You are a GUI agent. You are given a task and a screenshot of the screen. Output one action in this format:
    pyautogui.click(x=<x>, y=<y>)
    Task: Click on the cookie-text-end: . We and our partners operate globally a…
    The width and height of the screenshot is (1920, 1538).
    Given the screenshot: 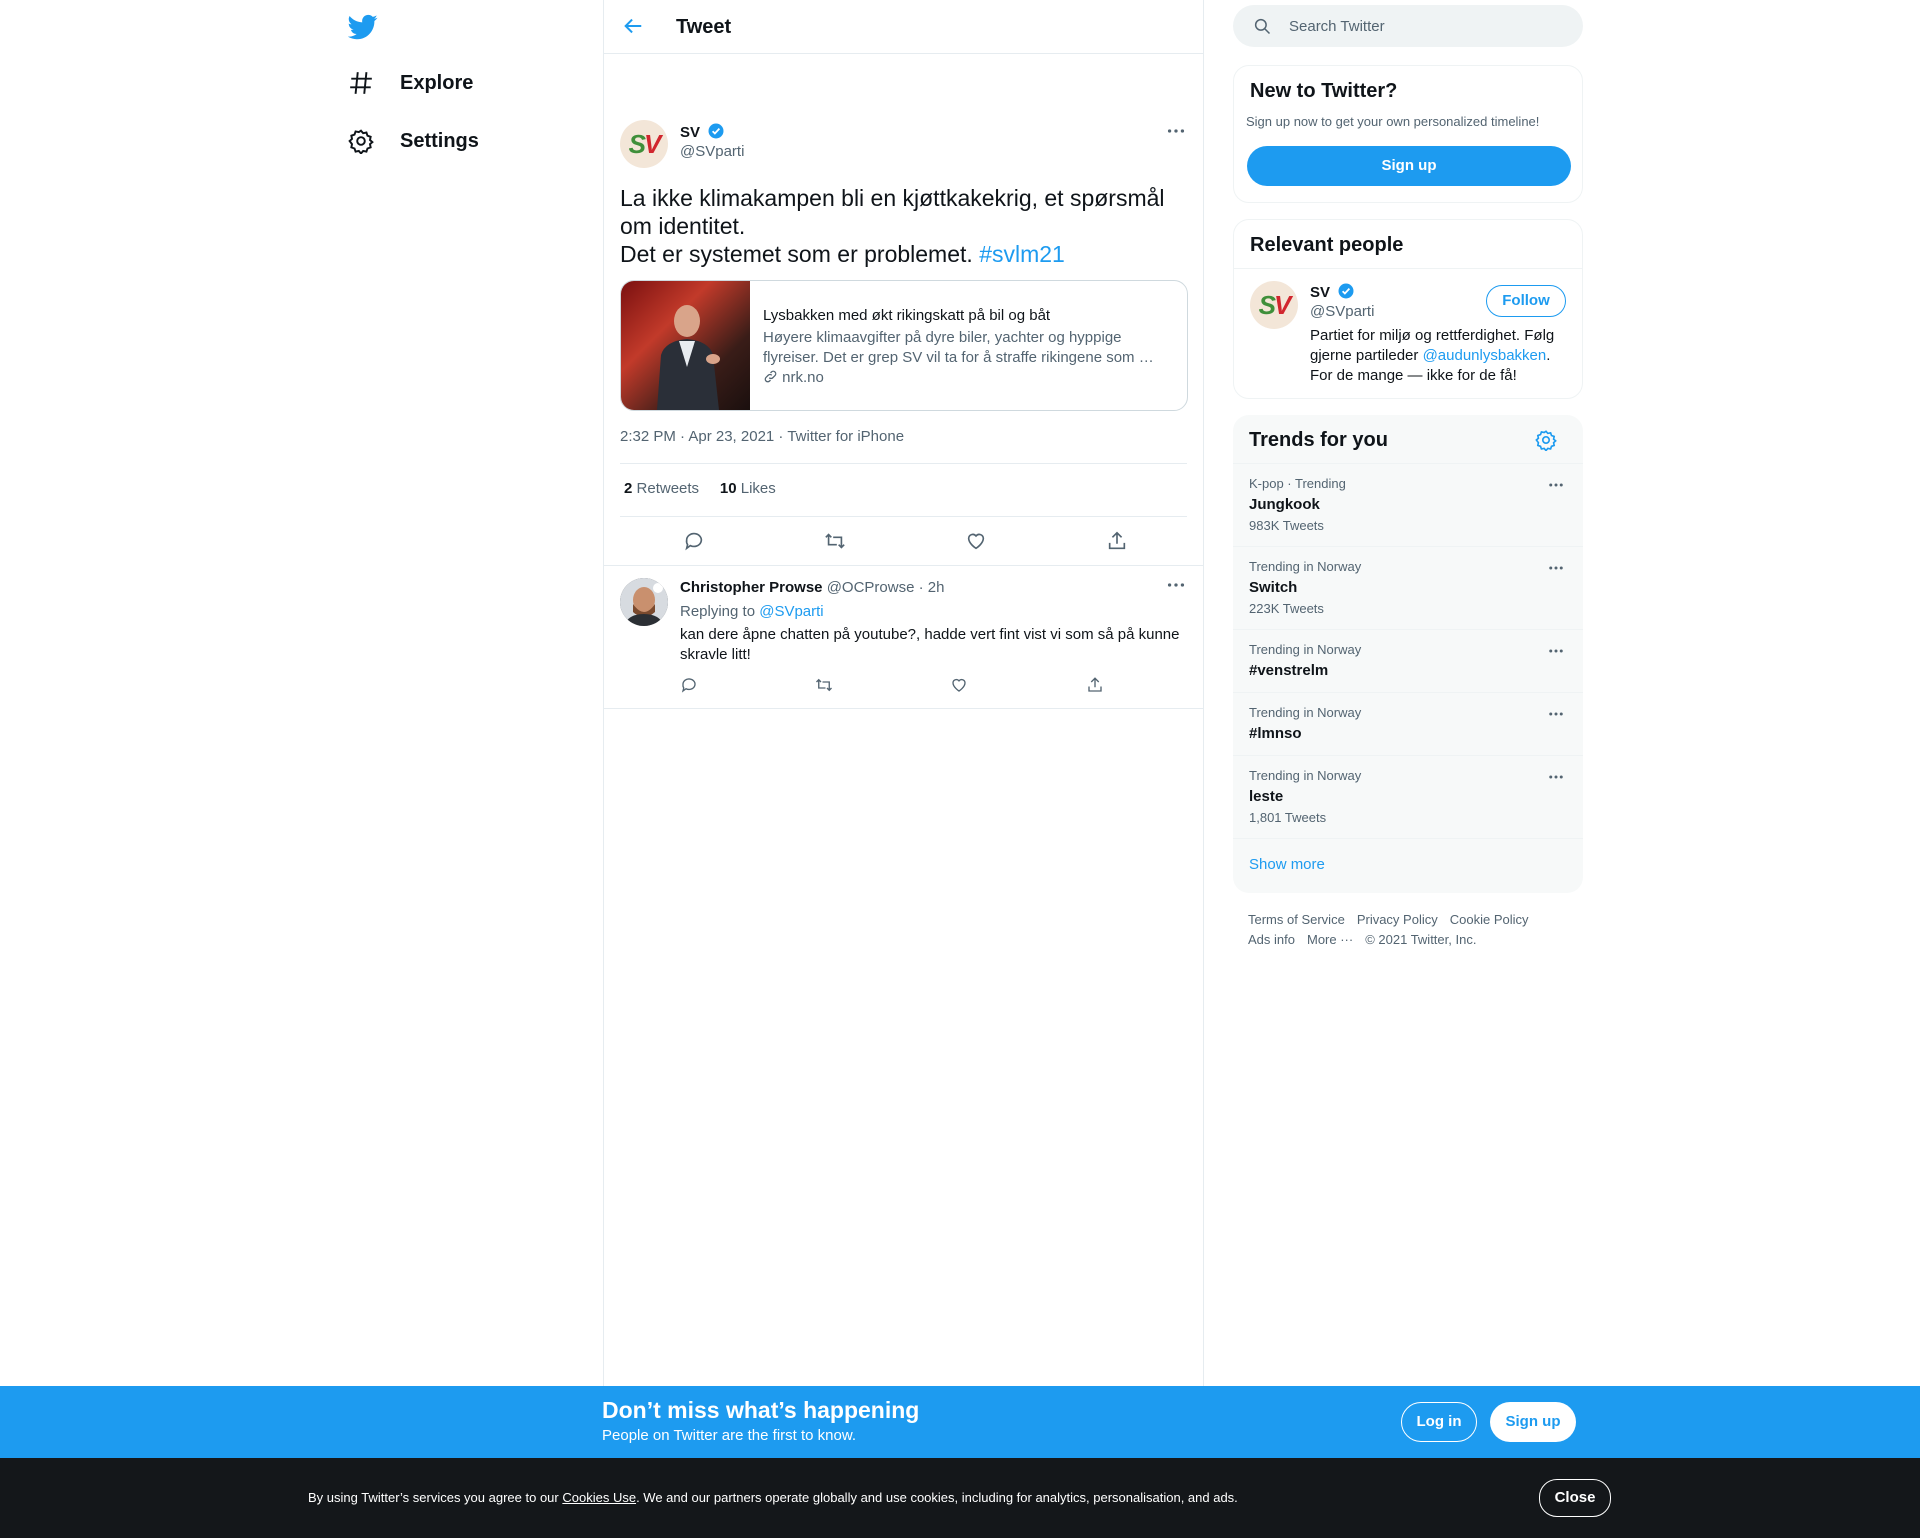 What is the action you would take?
    pyautogui.click(x=937, y=1497)
    